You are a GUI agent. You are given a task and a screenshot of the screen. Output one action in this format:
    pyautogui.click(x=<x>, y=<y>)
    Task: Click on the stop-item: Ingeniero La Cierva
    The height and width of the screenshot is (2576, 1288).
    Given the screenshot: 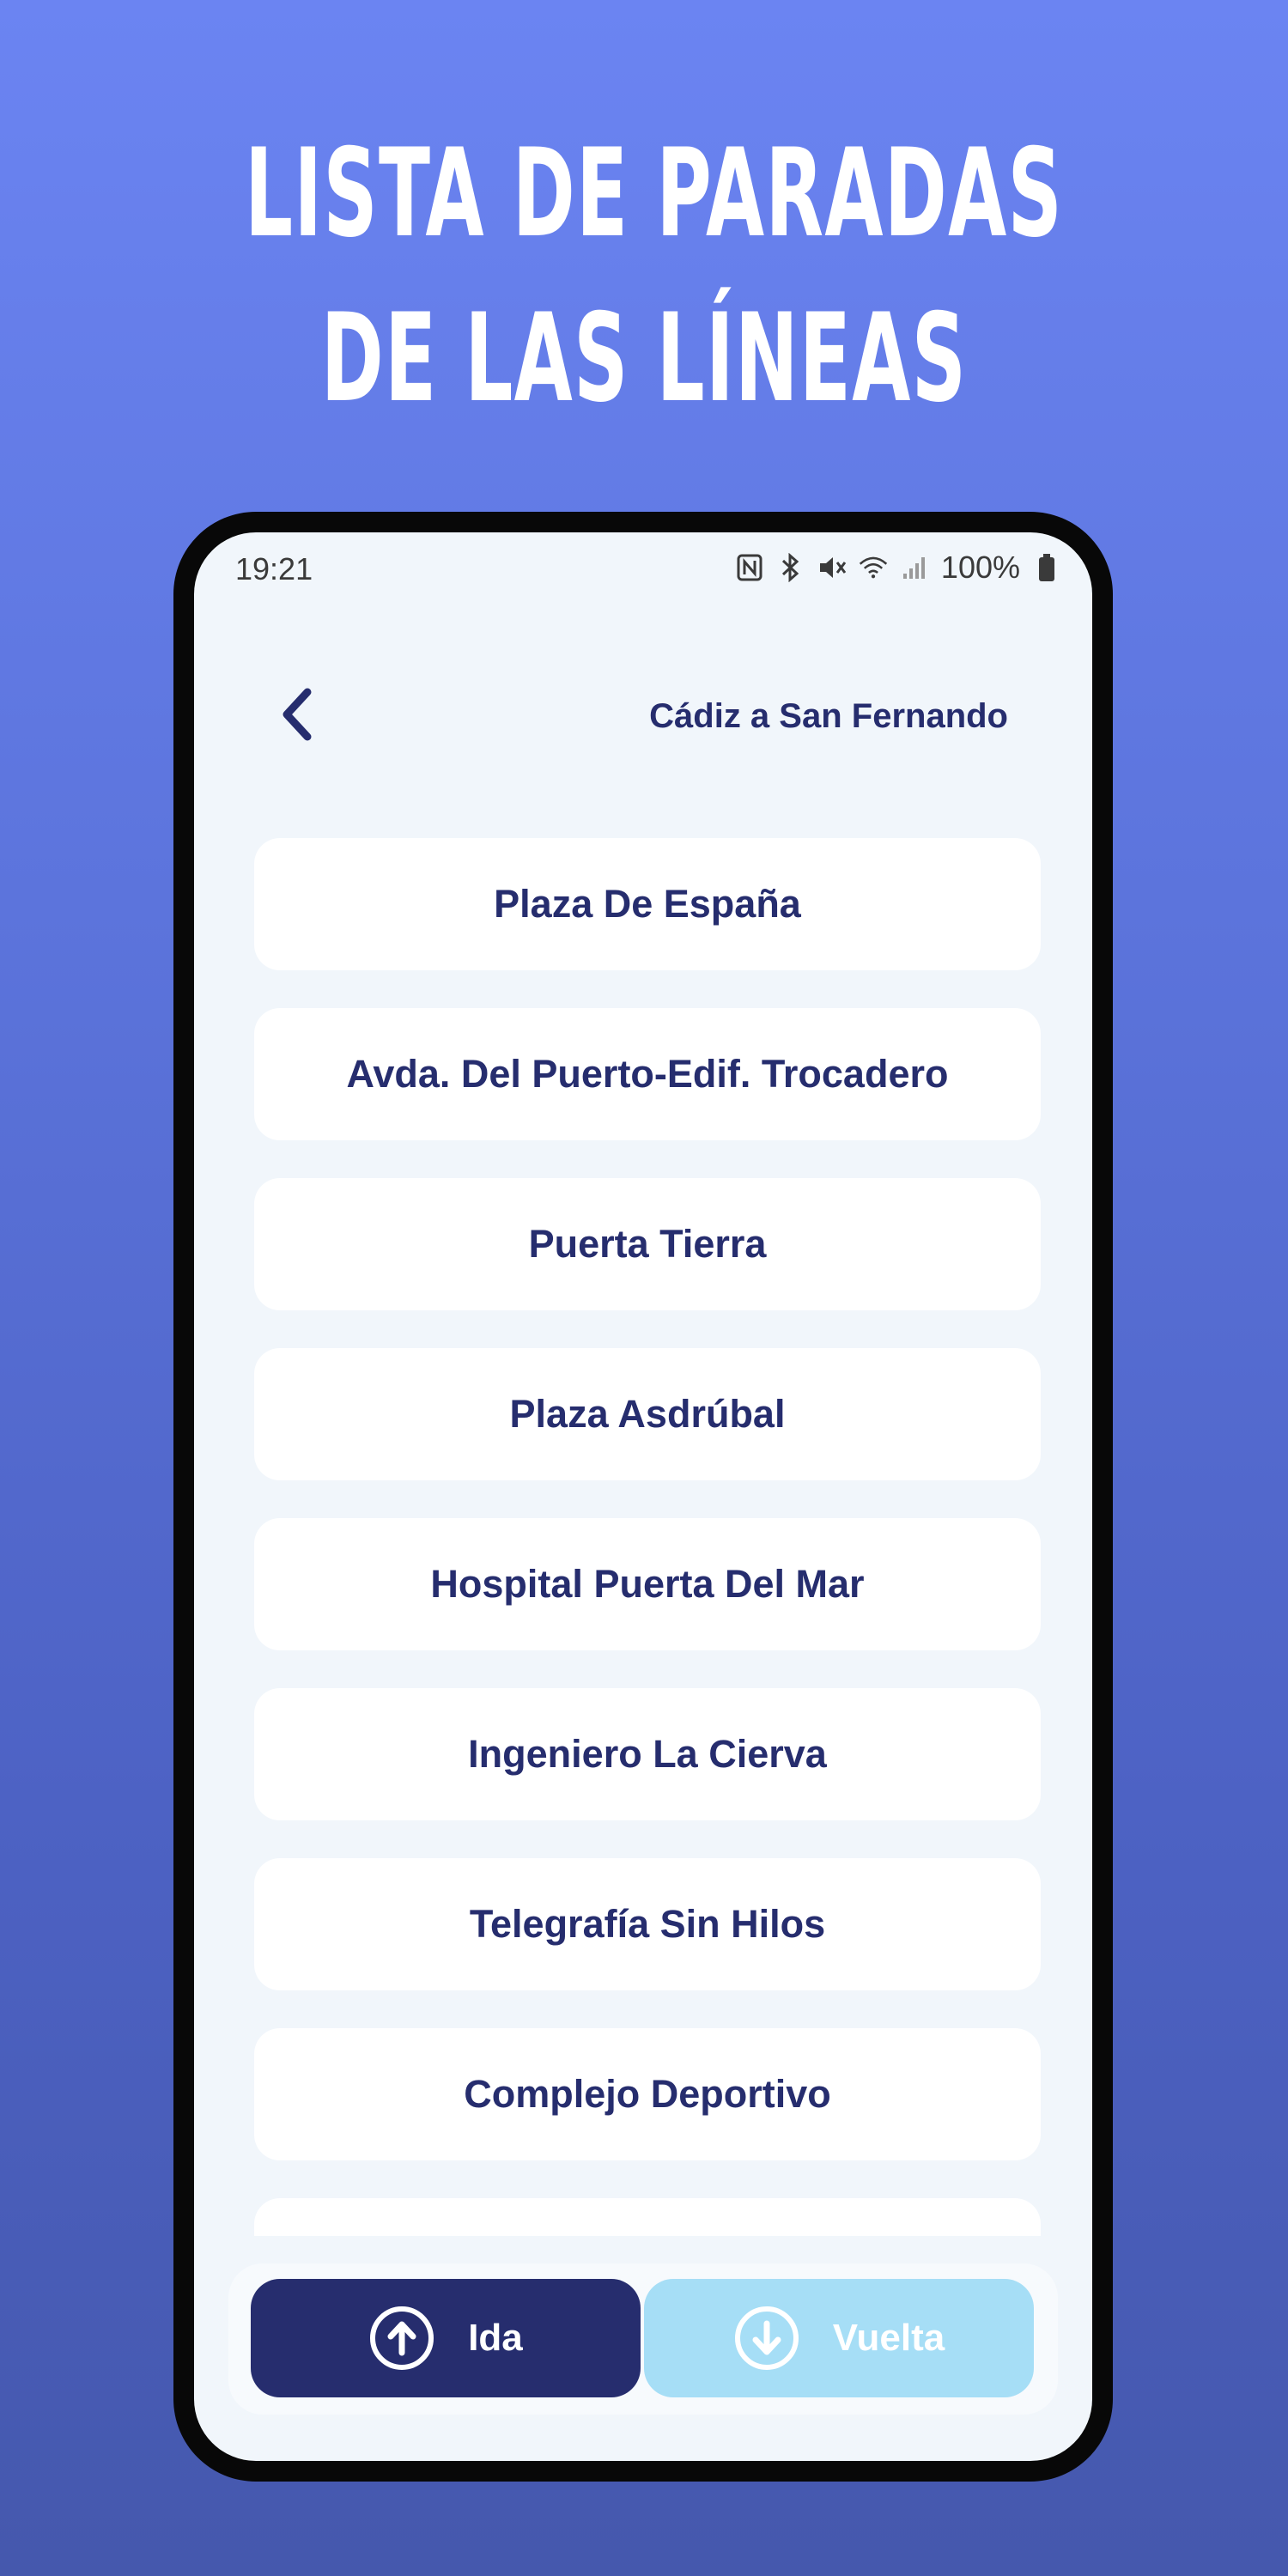 What is the action you would take?
    pyautogui.click(x=647, y=1754)
    